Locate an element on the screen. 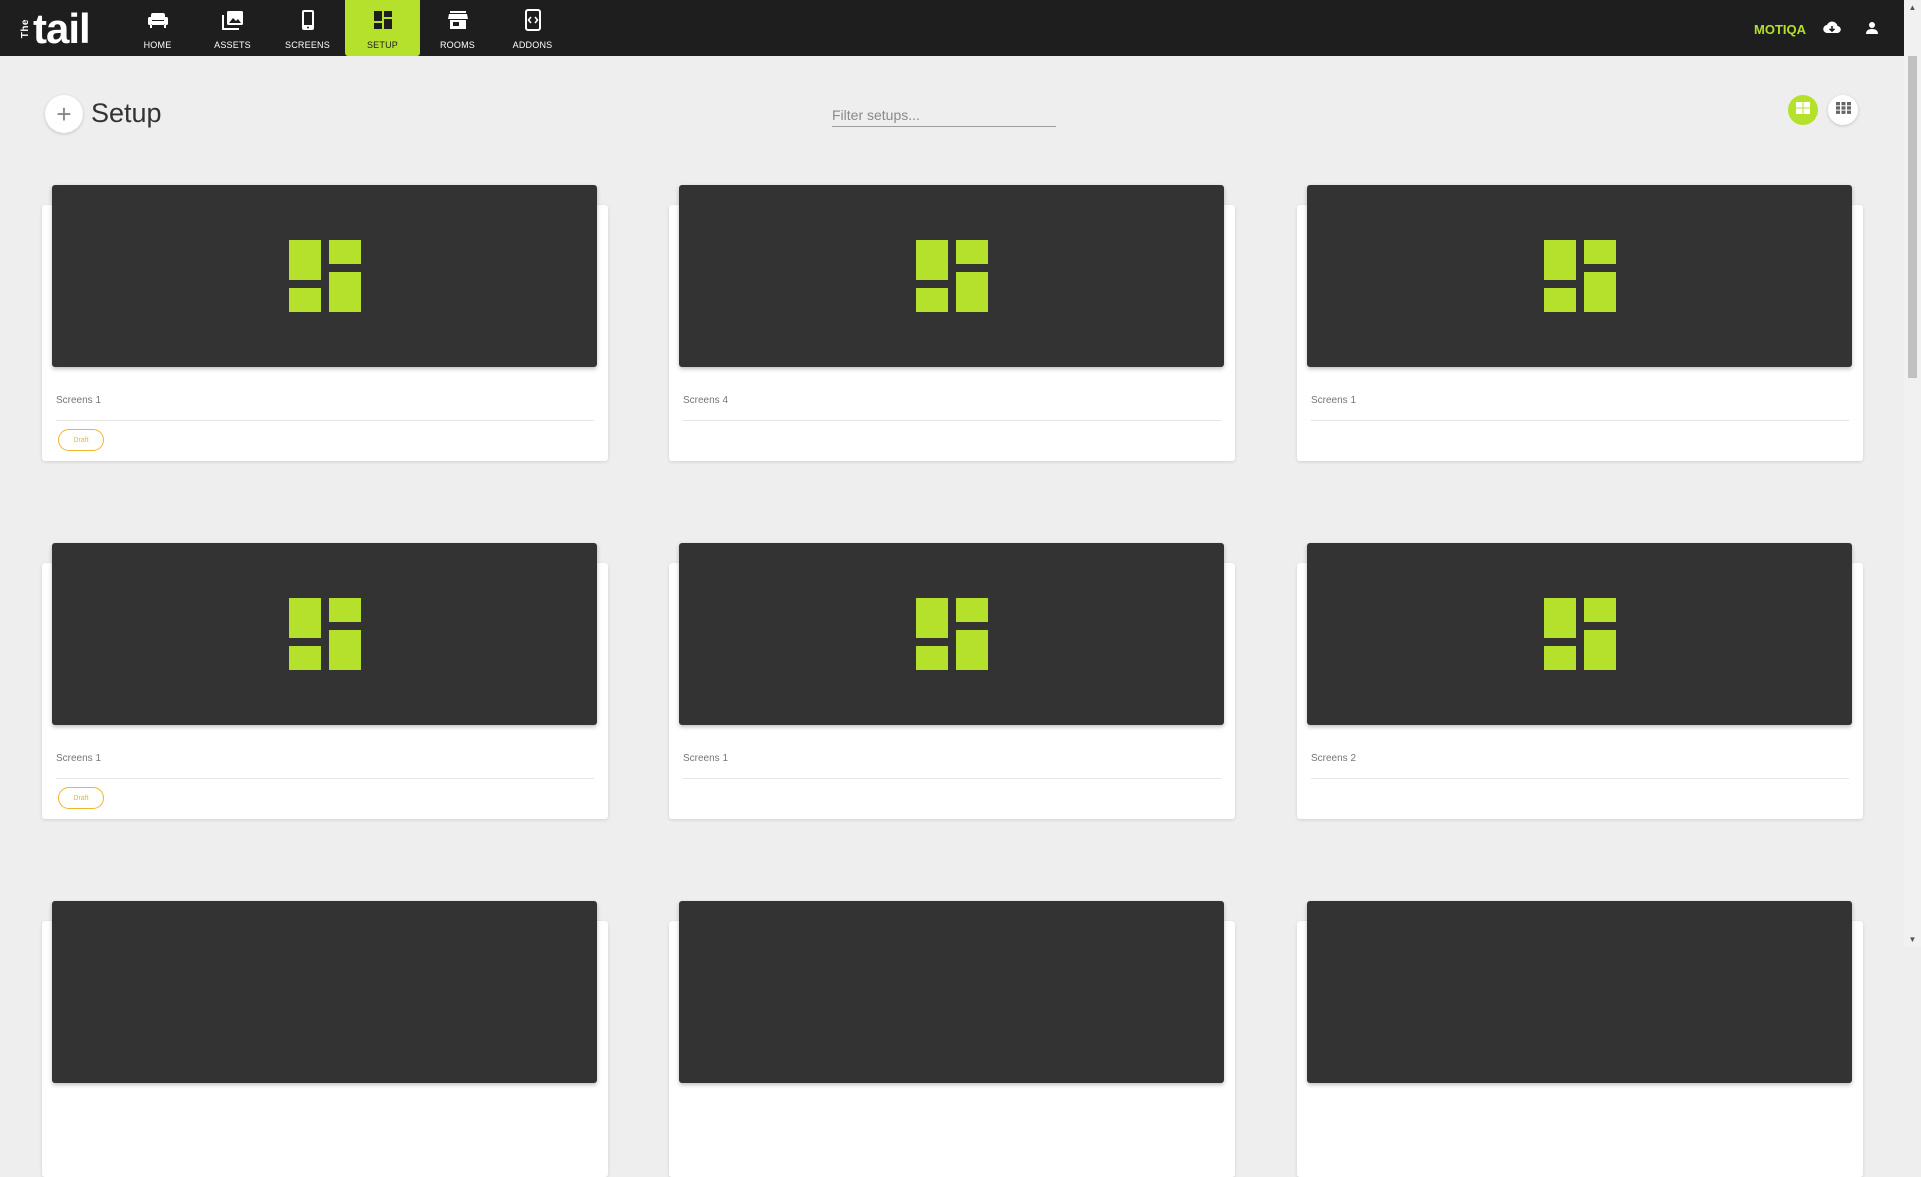 The height and width of the screenshot is (1177, 1921). add-setup-button: + is located at coordinates (64, 114).